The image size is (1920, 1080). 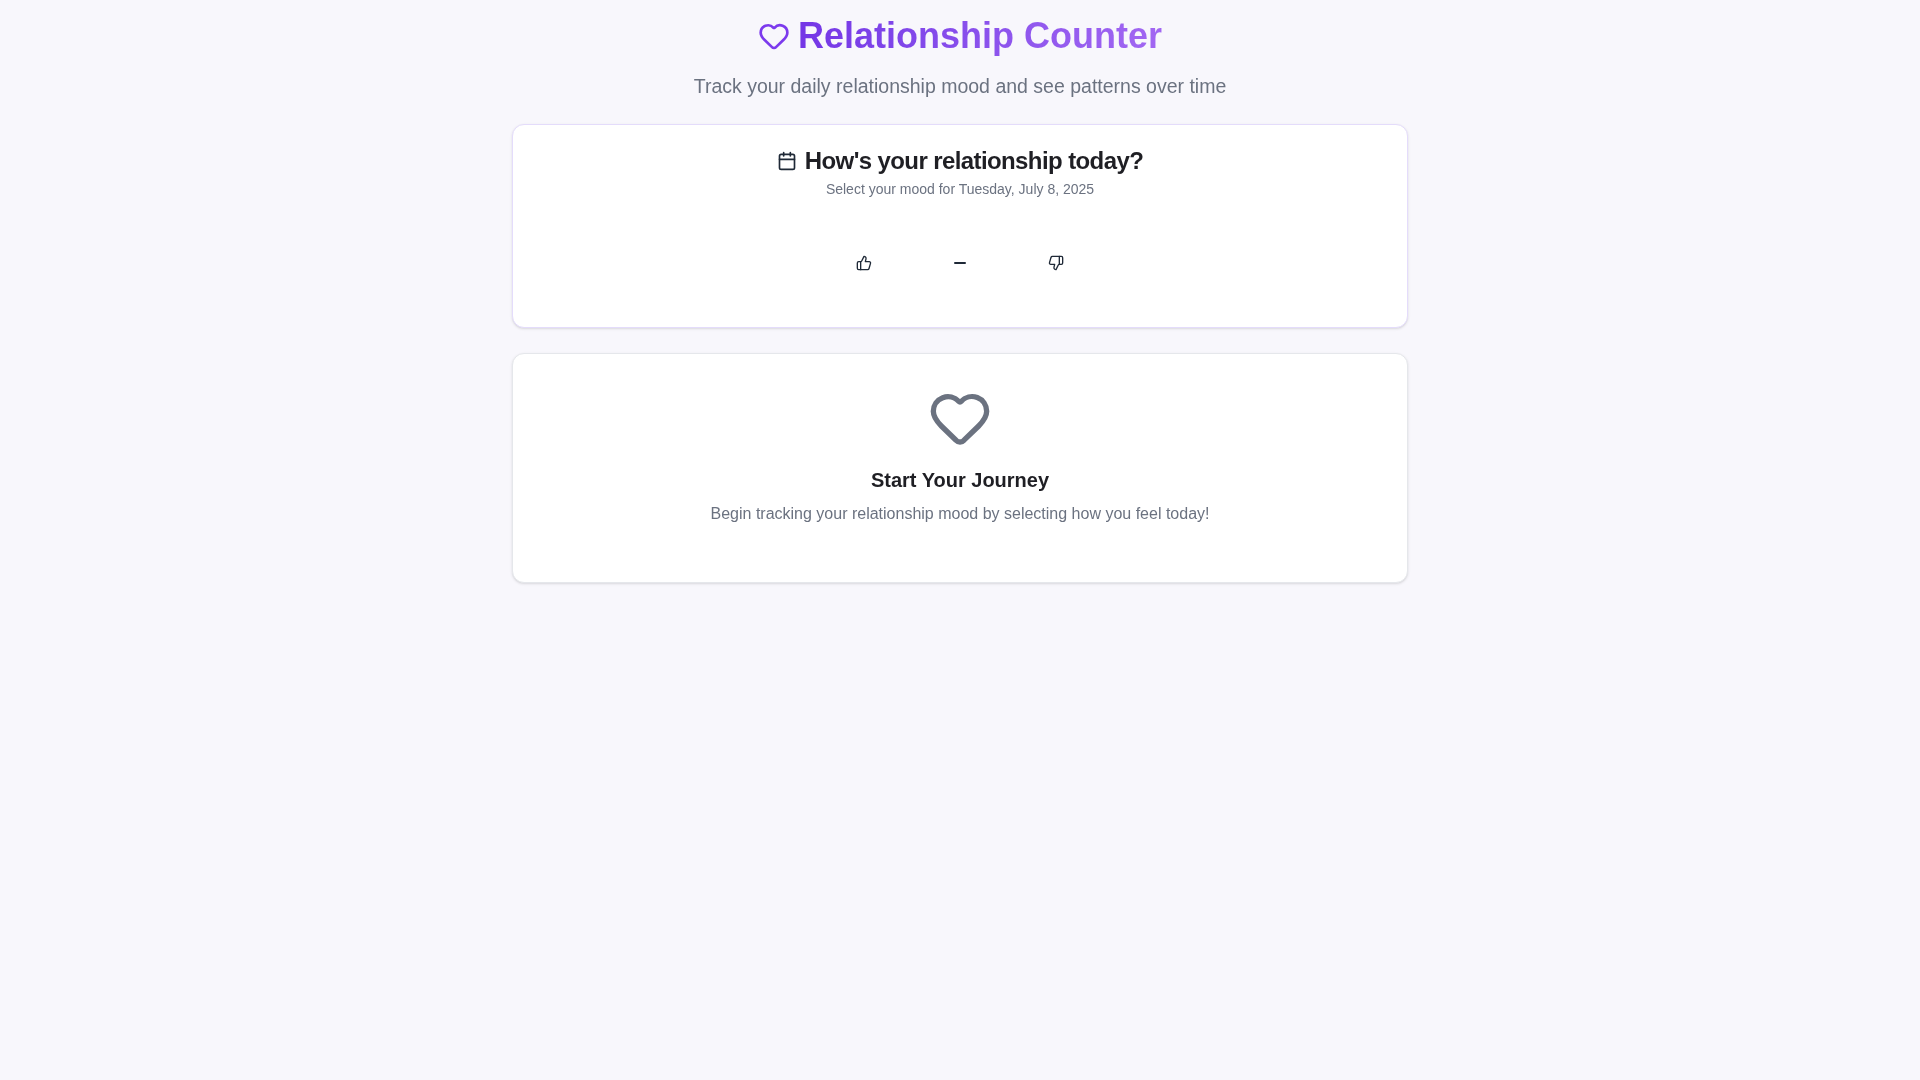 What do you see at coordinates (960, 189) in the screenshot?
I see `card-description: Select your mood for Tuesday, July 8, 2025` at bounding box center [960, 189].